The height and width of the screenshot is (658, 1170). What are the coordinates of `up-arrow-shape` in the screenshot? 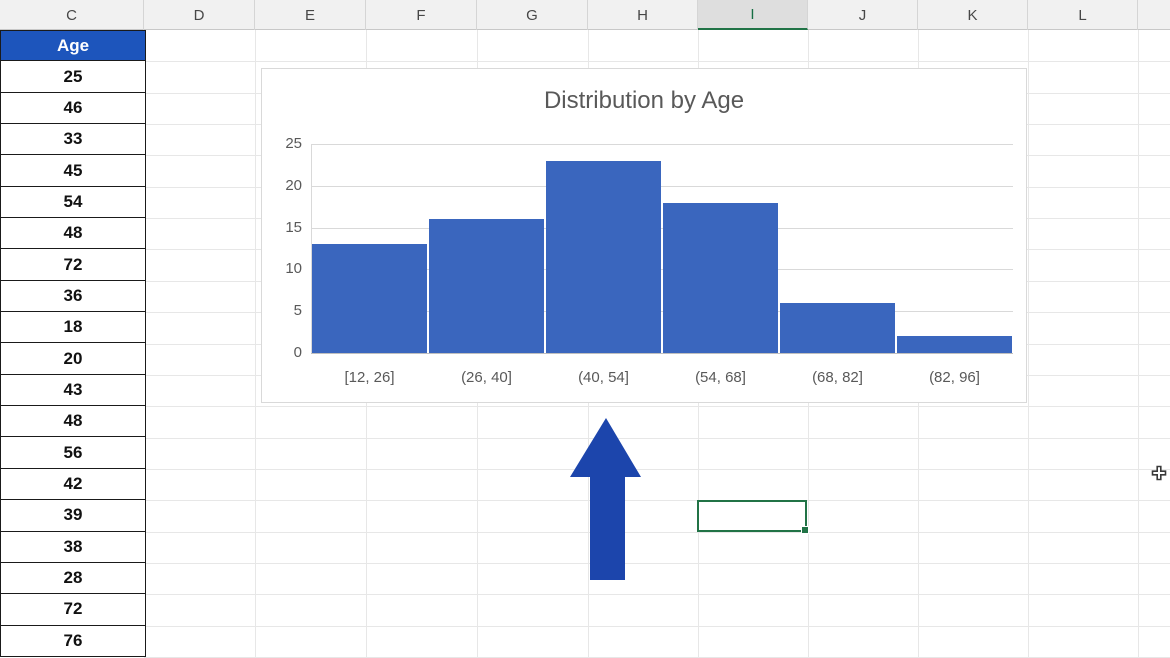 It's located at (606, 499).